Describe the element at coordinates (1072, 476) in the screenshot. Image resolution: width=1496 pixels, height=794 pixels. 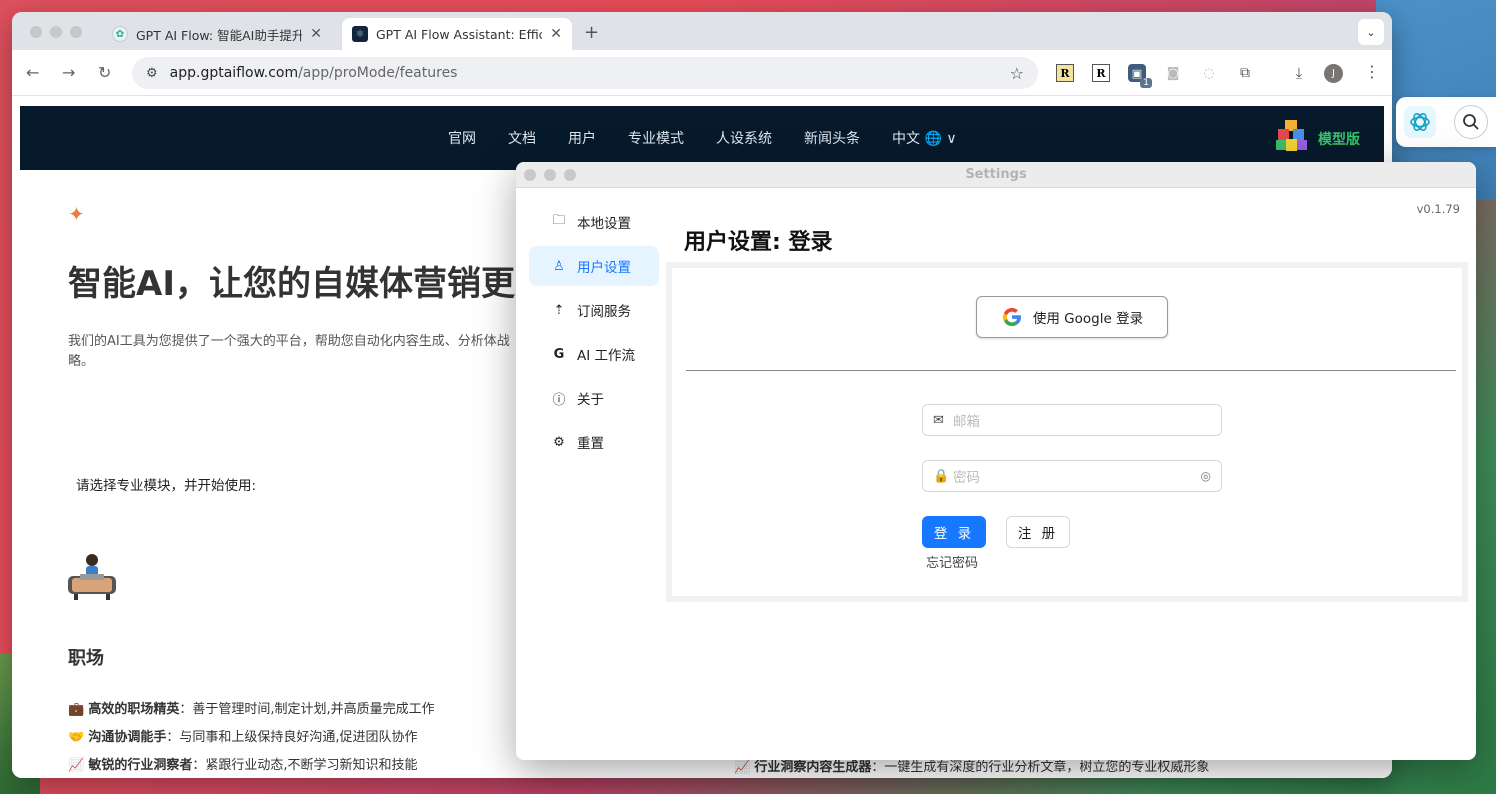
I see `password-field: 🔒 密码 ◎` at that location.